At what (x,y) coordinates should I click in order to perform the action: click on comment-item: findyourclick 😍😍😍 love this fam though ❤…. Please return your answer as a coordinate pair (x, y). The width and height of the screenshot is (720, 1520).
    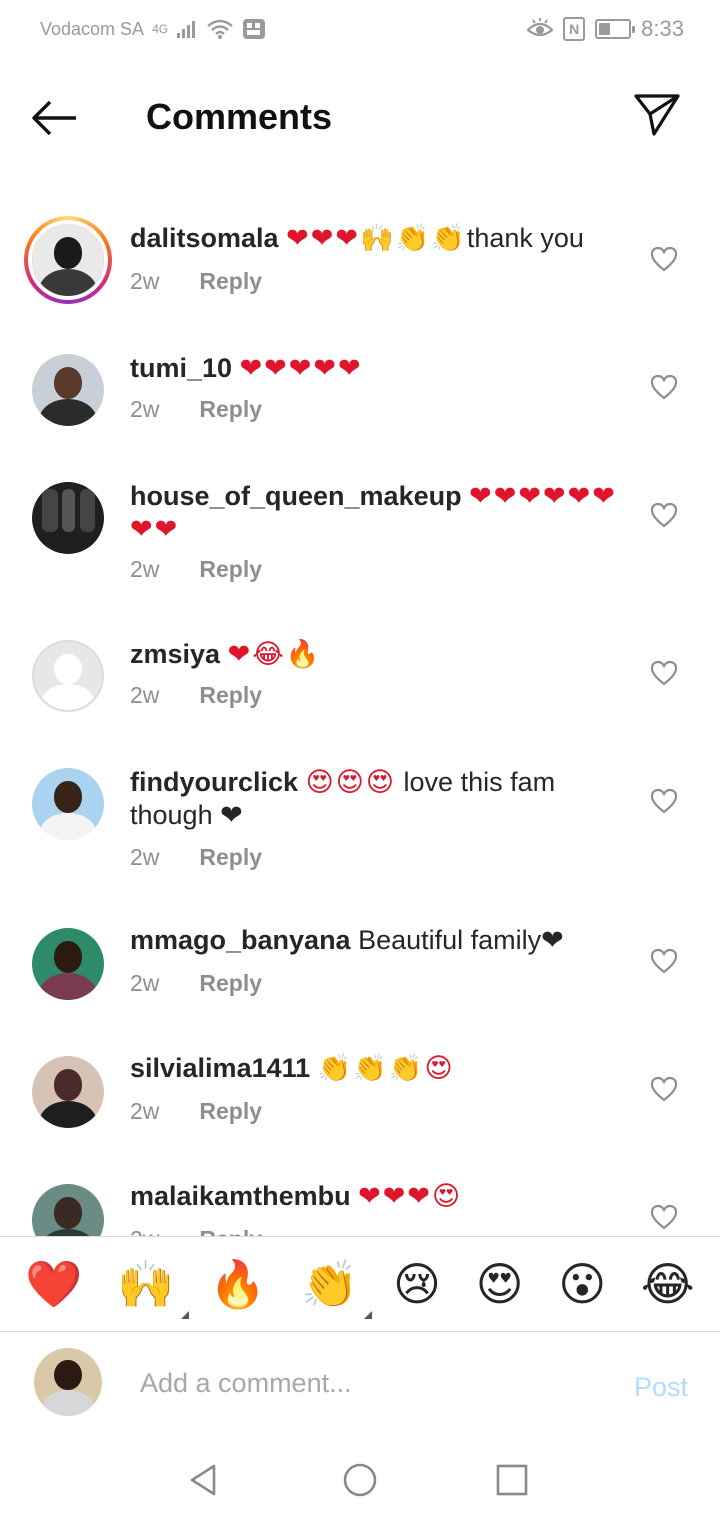
    Looking at the image, I should click on (360, 836).